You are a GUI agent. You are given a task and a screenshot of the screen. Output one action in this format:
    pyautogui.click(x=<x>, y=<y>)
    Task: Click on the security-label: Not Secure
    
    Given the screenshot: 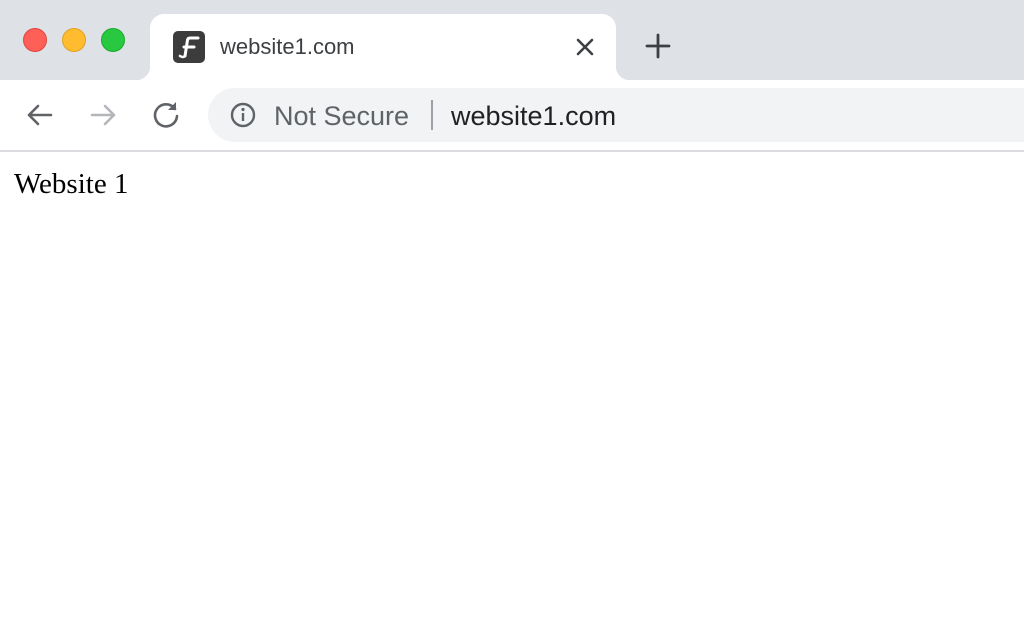 What is the action you would take?
    pyautogui.click(x=342, y=116)
    